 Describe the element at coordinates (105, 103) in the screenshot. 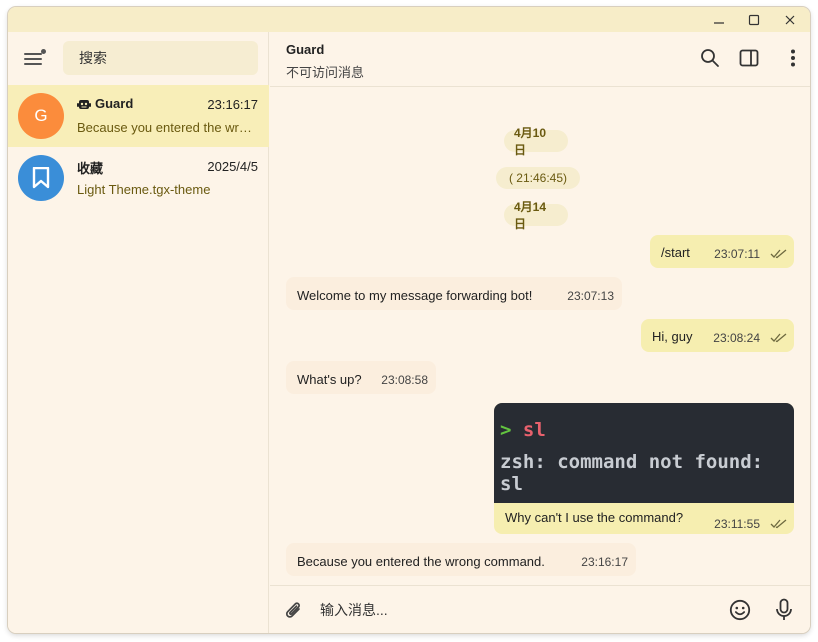

I see `chat-name: Guard` at that location.